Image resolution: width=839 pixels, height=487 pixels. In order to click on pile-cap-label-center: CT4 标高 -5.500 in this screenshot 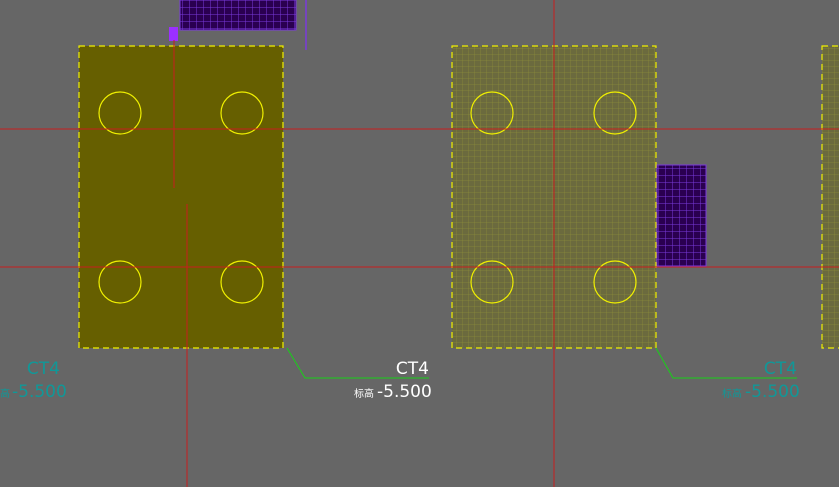, I will do `click(393, 380)`.